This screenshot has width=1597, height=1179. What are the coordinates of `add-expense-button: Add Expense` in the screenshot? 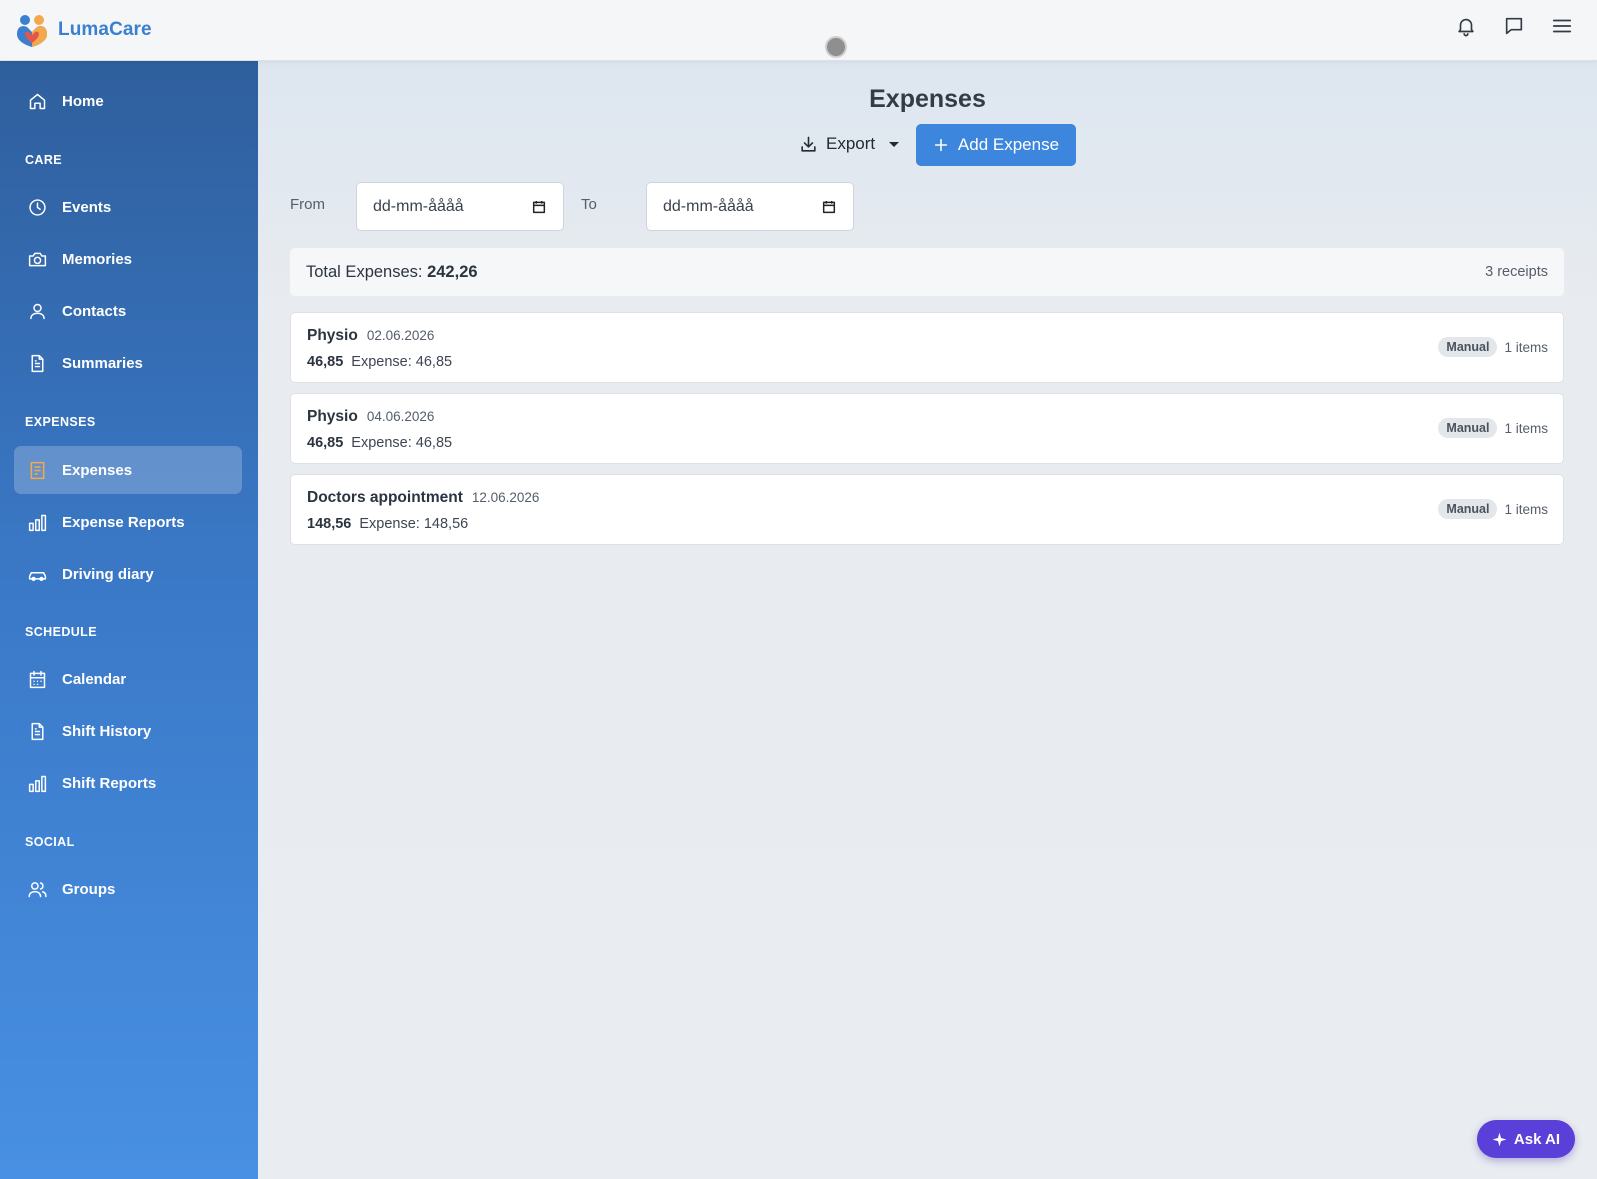 It's located at (996, 145).